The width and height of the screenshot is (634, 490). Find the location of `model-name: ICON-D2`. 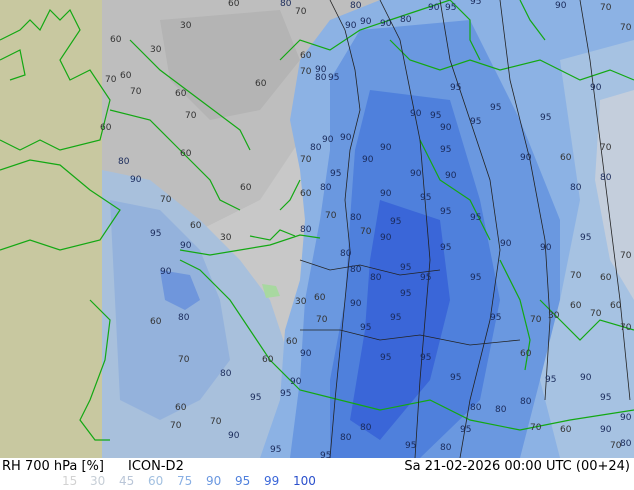

model-name: ICON-D2 is located at coordinates (156, 466).